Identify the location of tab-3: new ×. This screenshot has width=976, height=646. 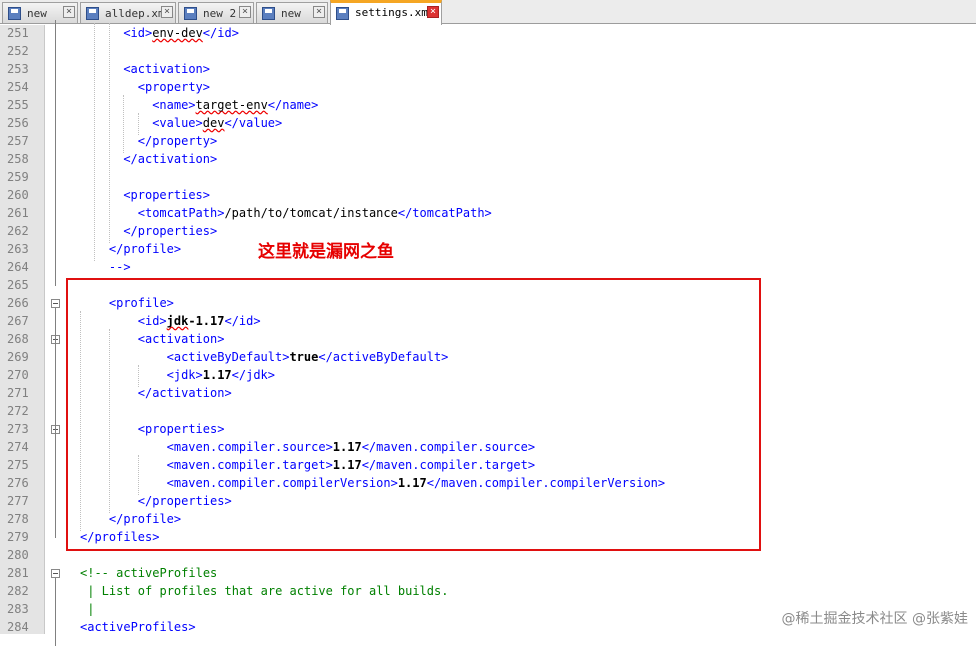
(292, 12).